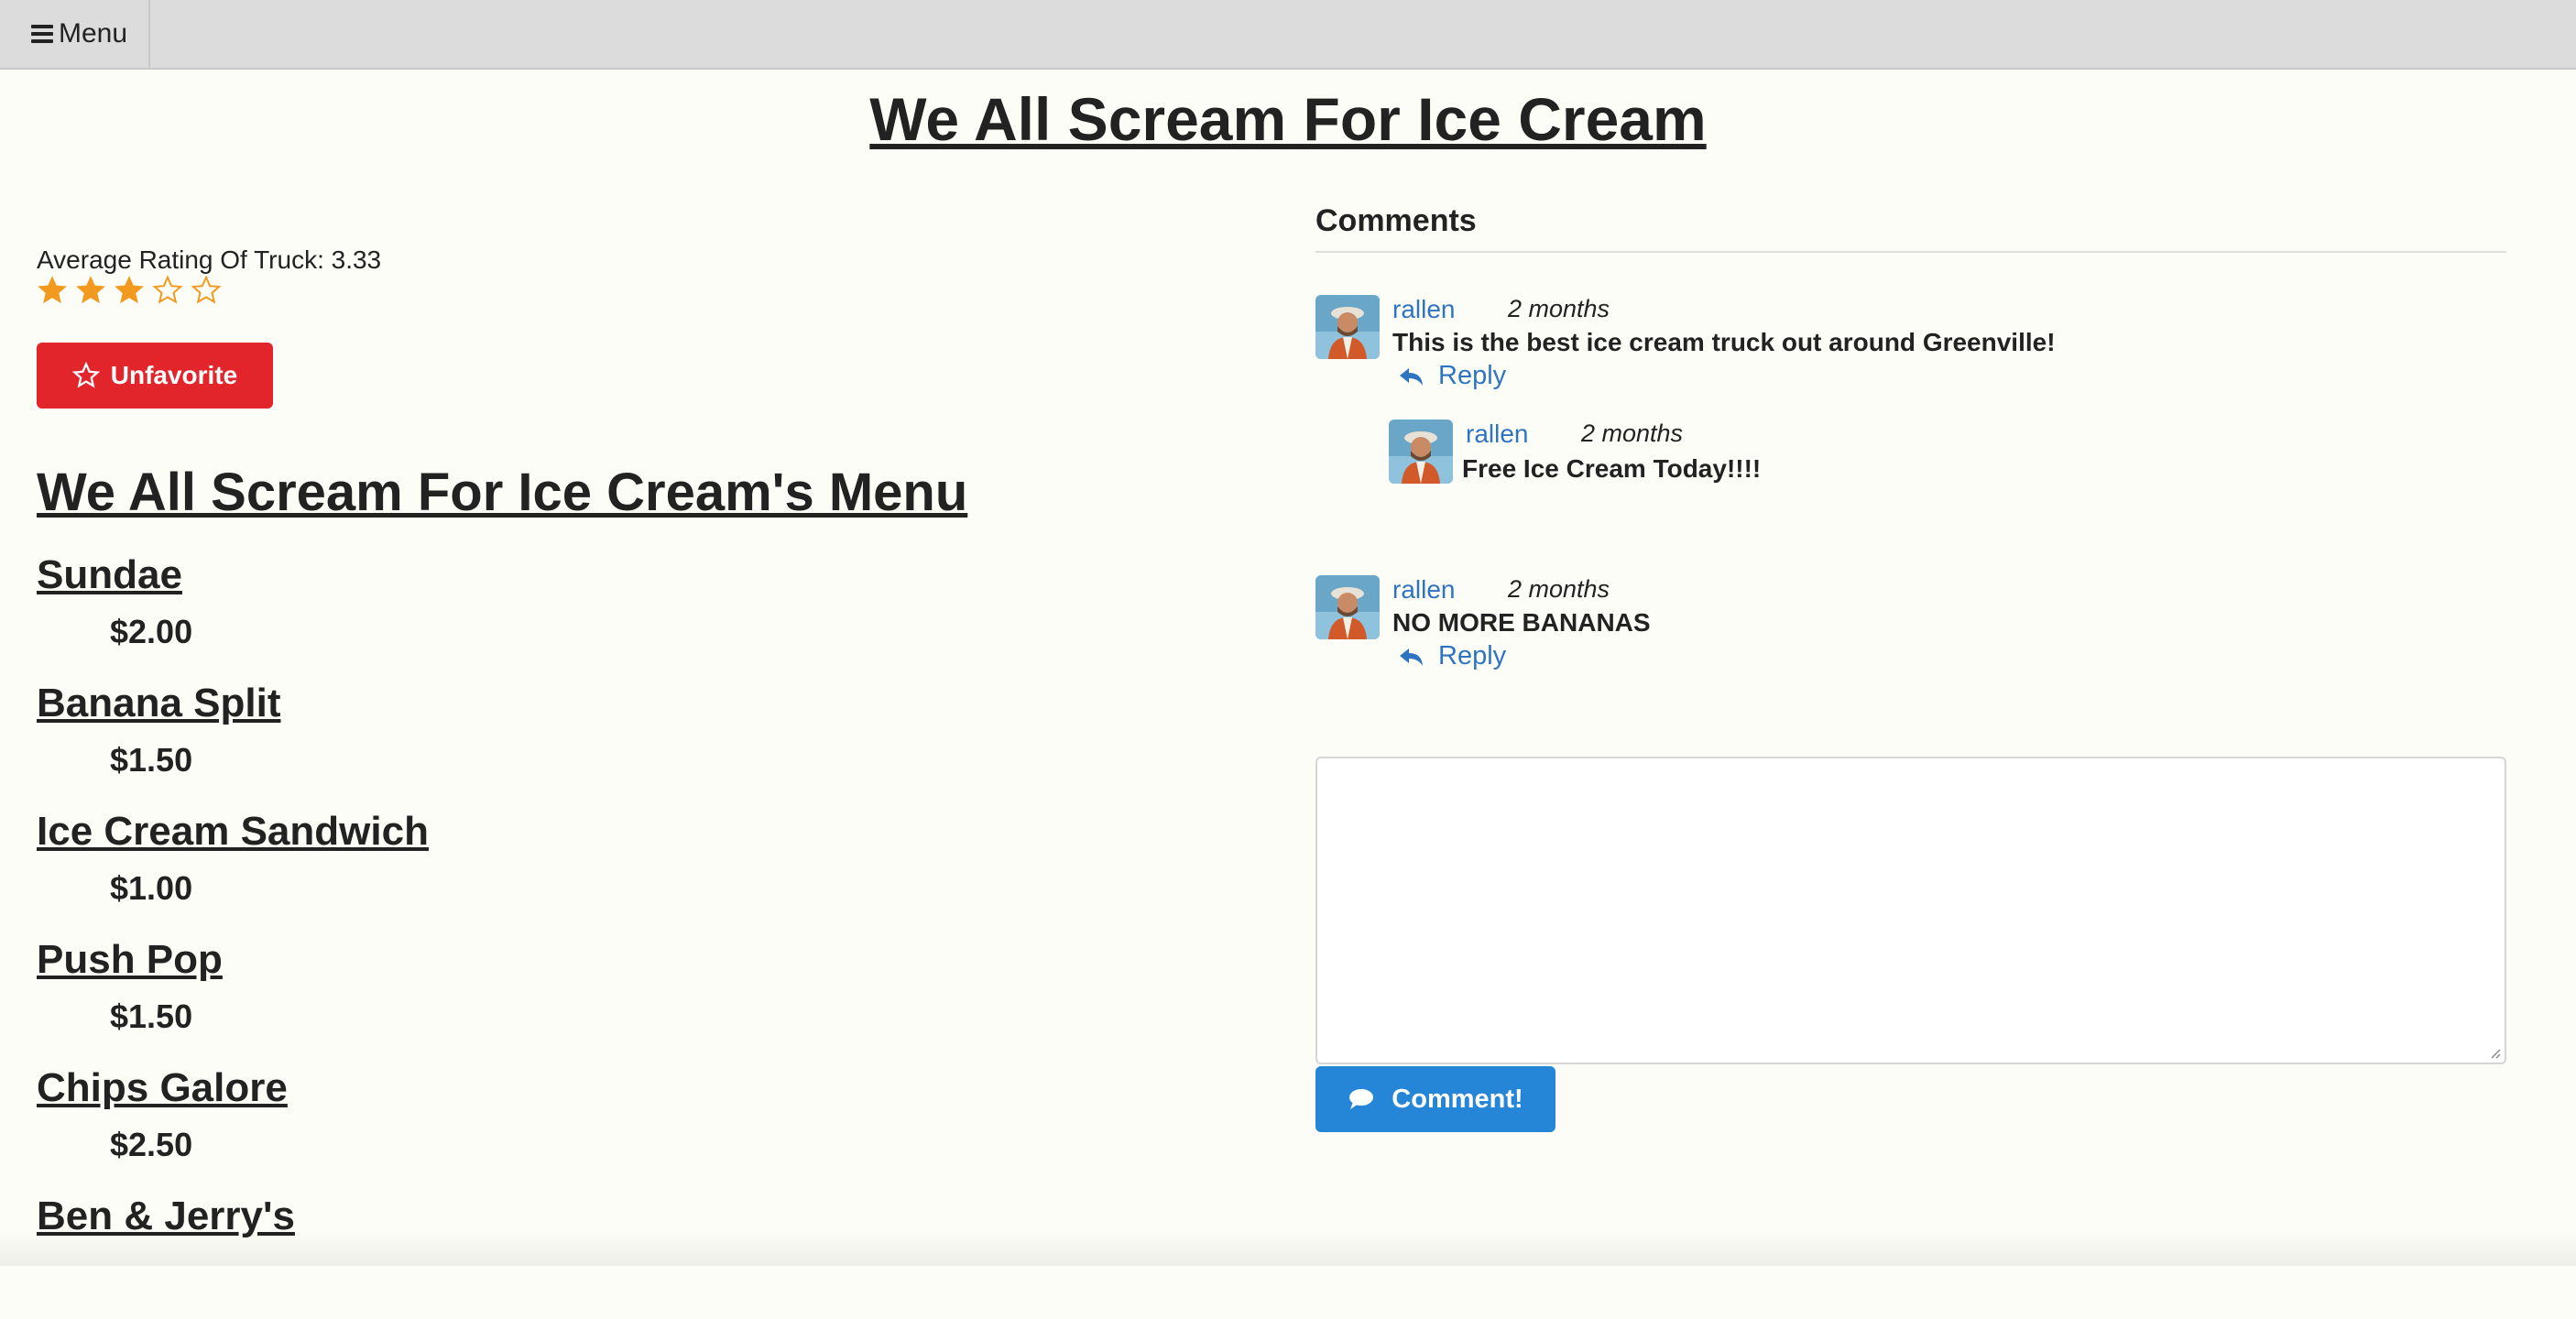 This screenshot has width=2576, height=1319. I want to click on comments-heading: Comments, so click(1396, 220).